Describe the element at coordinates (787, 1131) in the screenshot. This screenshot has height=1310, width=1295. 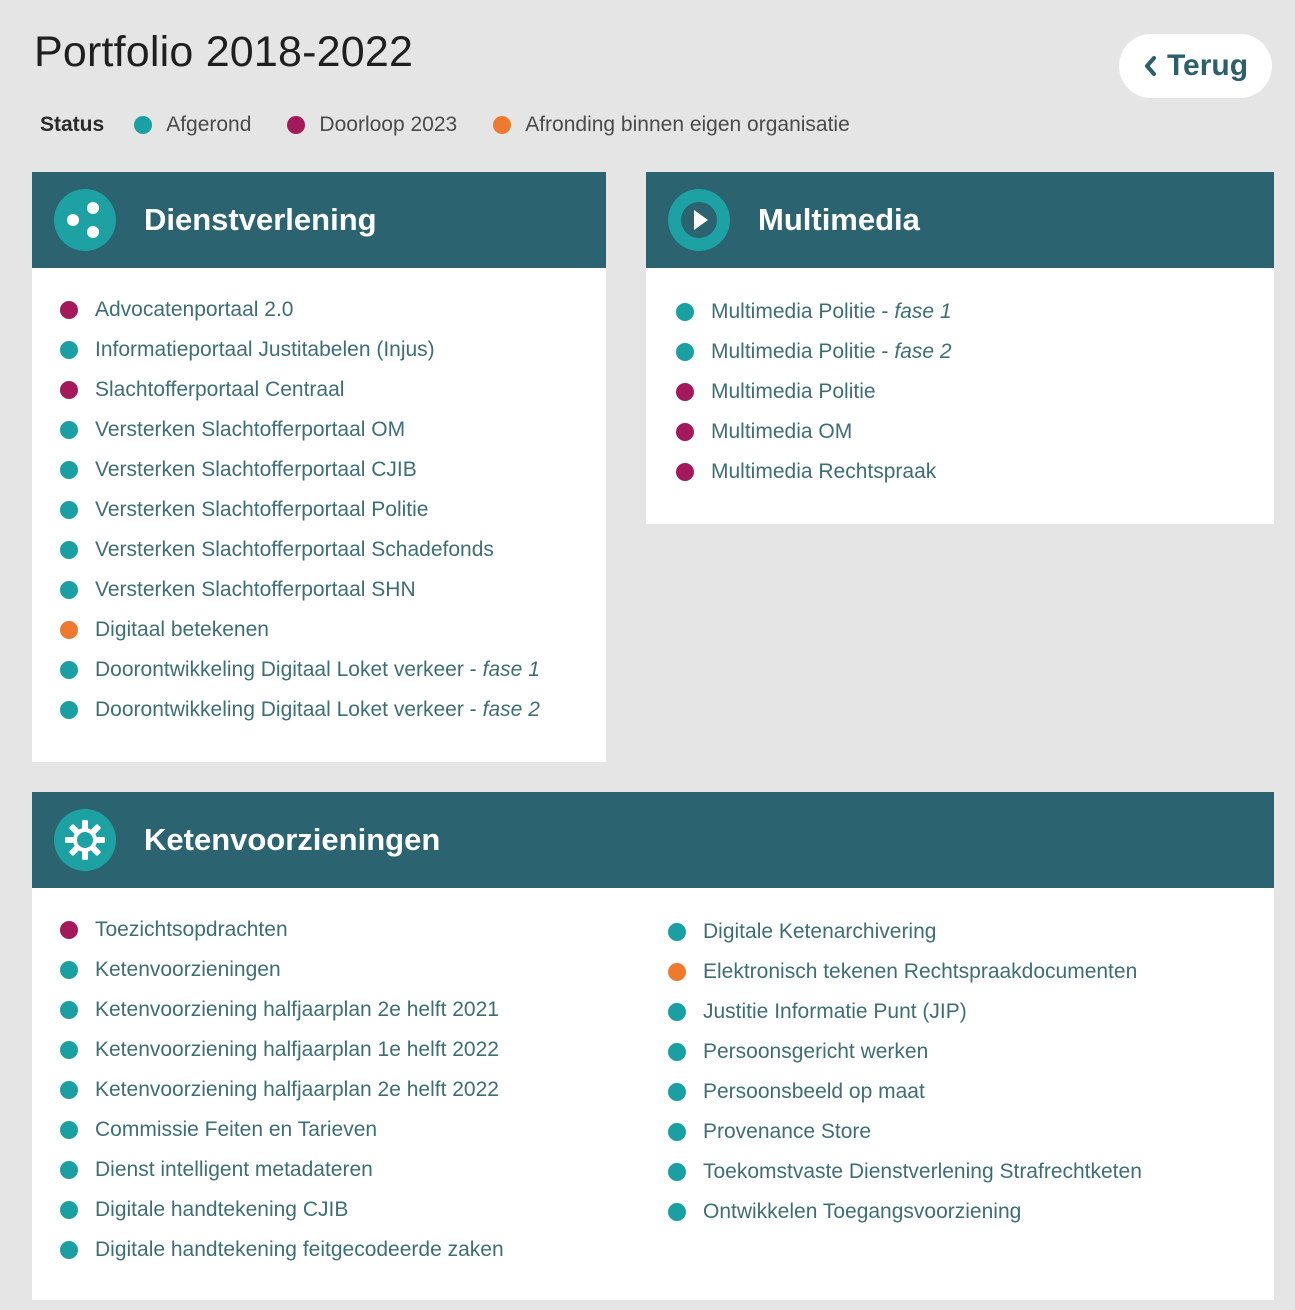
I see `item-label: Provenance Store` at that location.